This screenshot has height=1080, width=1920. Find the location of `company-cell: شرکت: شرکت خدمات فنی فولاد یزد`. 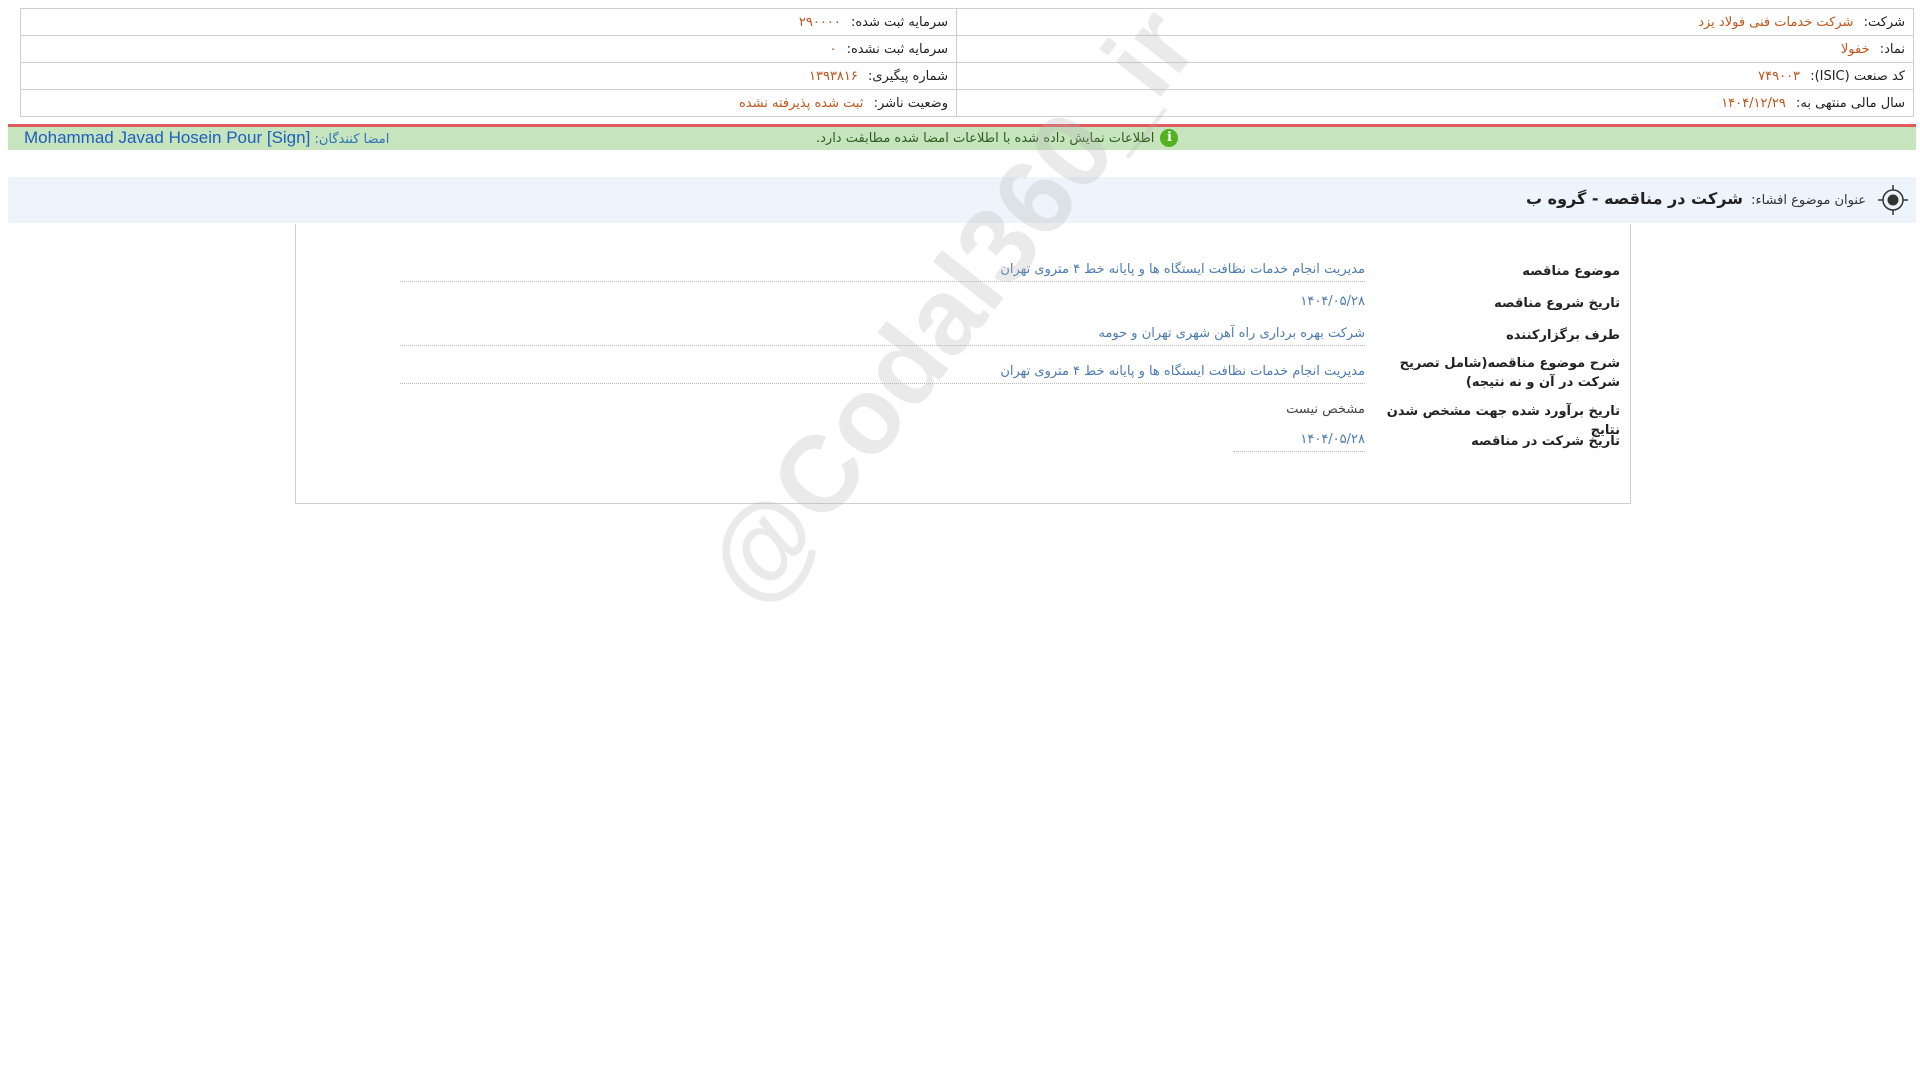

company-cell: شرکت: شرکت خدمات فنی فولاد یزد is located at coordinates (1435, 22).